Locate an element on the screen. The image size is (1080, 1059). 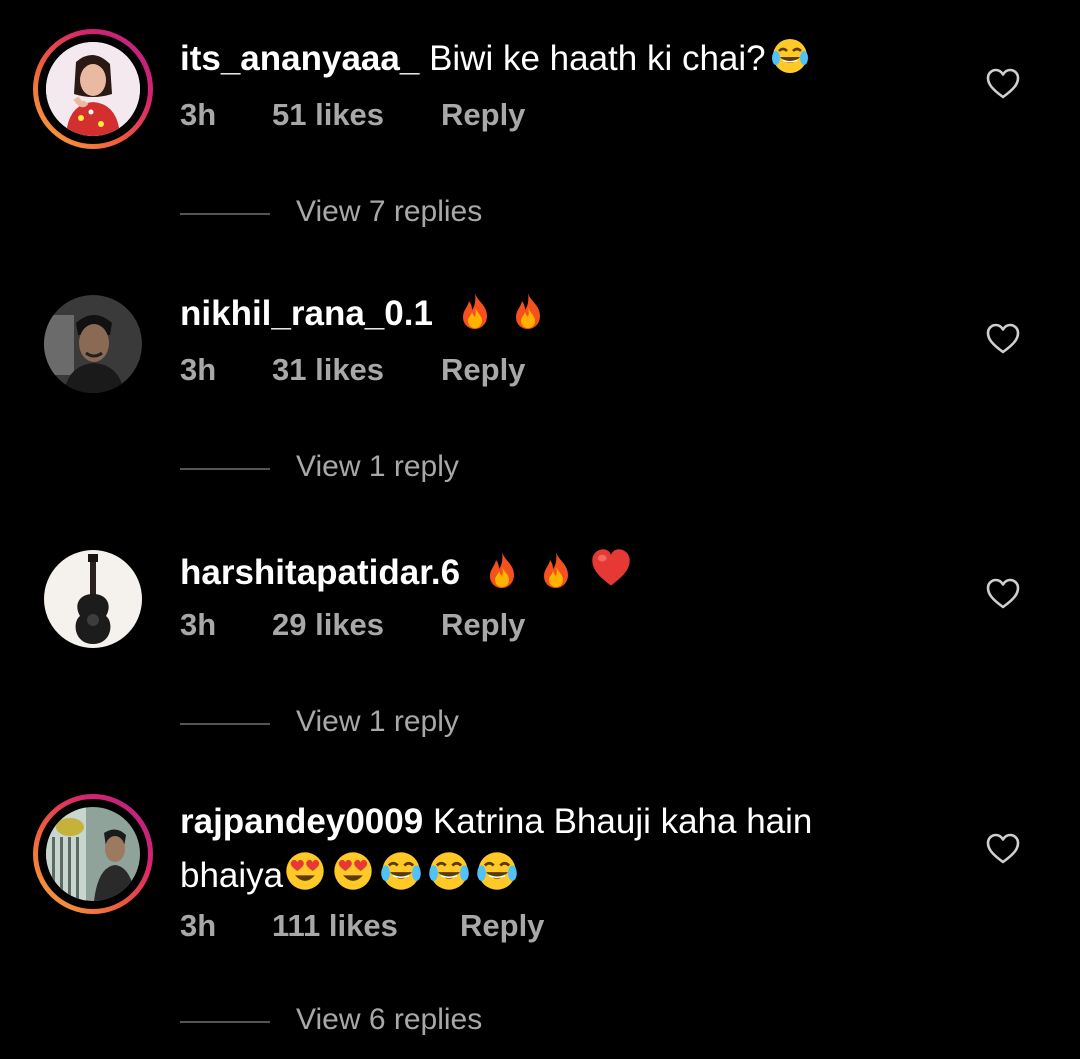
comment-body: Biwi ke haath ki chai? is located at coordinates (597, 58).